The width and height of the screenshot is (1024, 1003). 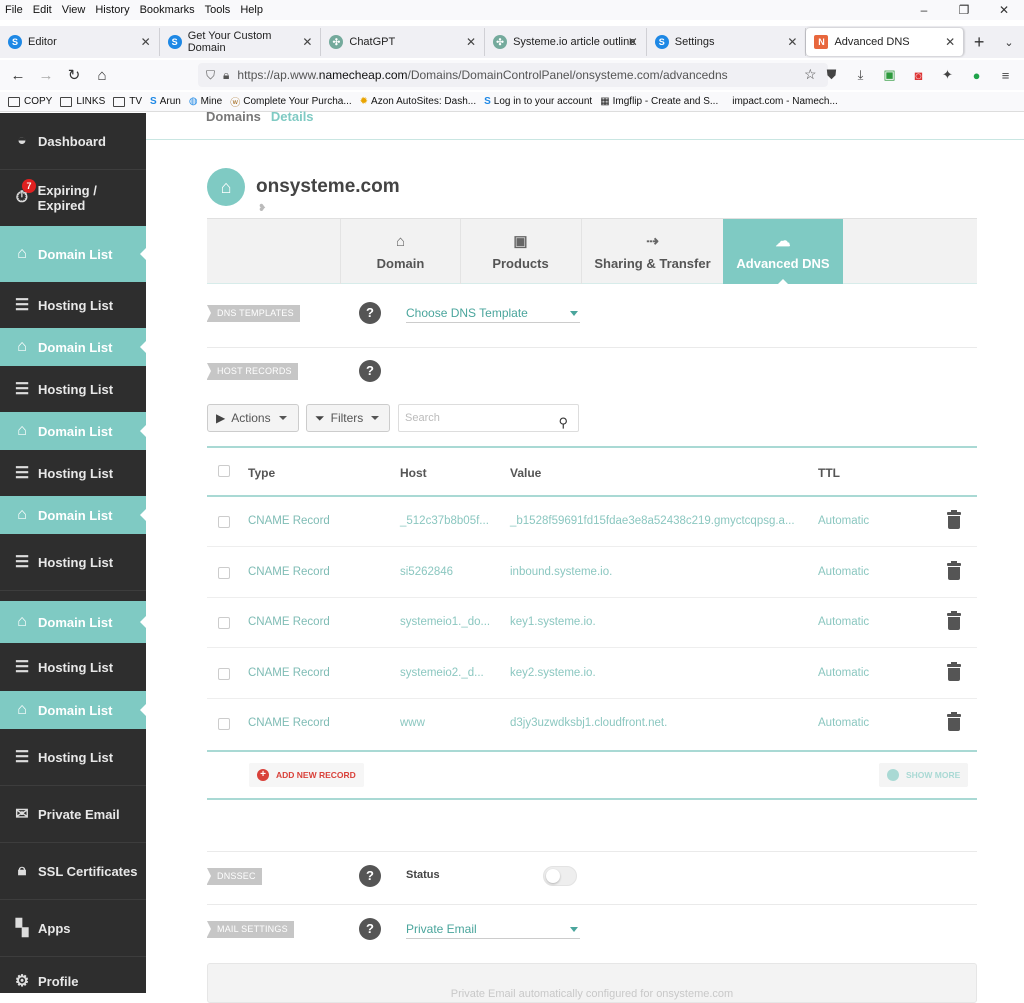 I want to click on hamburger-menu-icon: ≡, so click(x=1005, y=75).